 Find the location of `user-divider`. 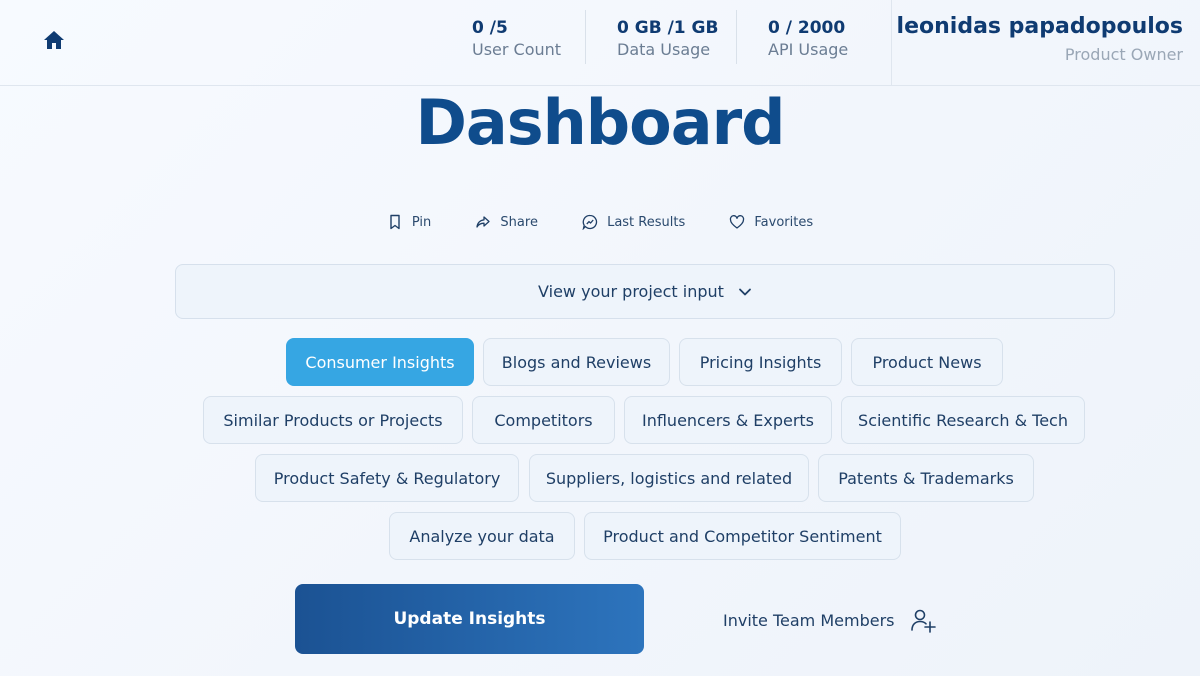

user-divider is located at coordinates (891, 42).